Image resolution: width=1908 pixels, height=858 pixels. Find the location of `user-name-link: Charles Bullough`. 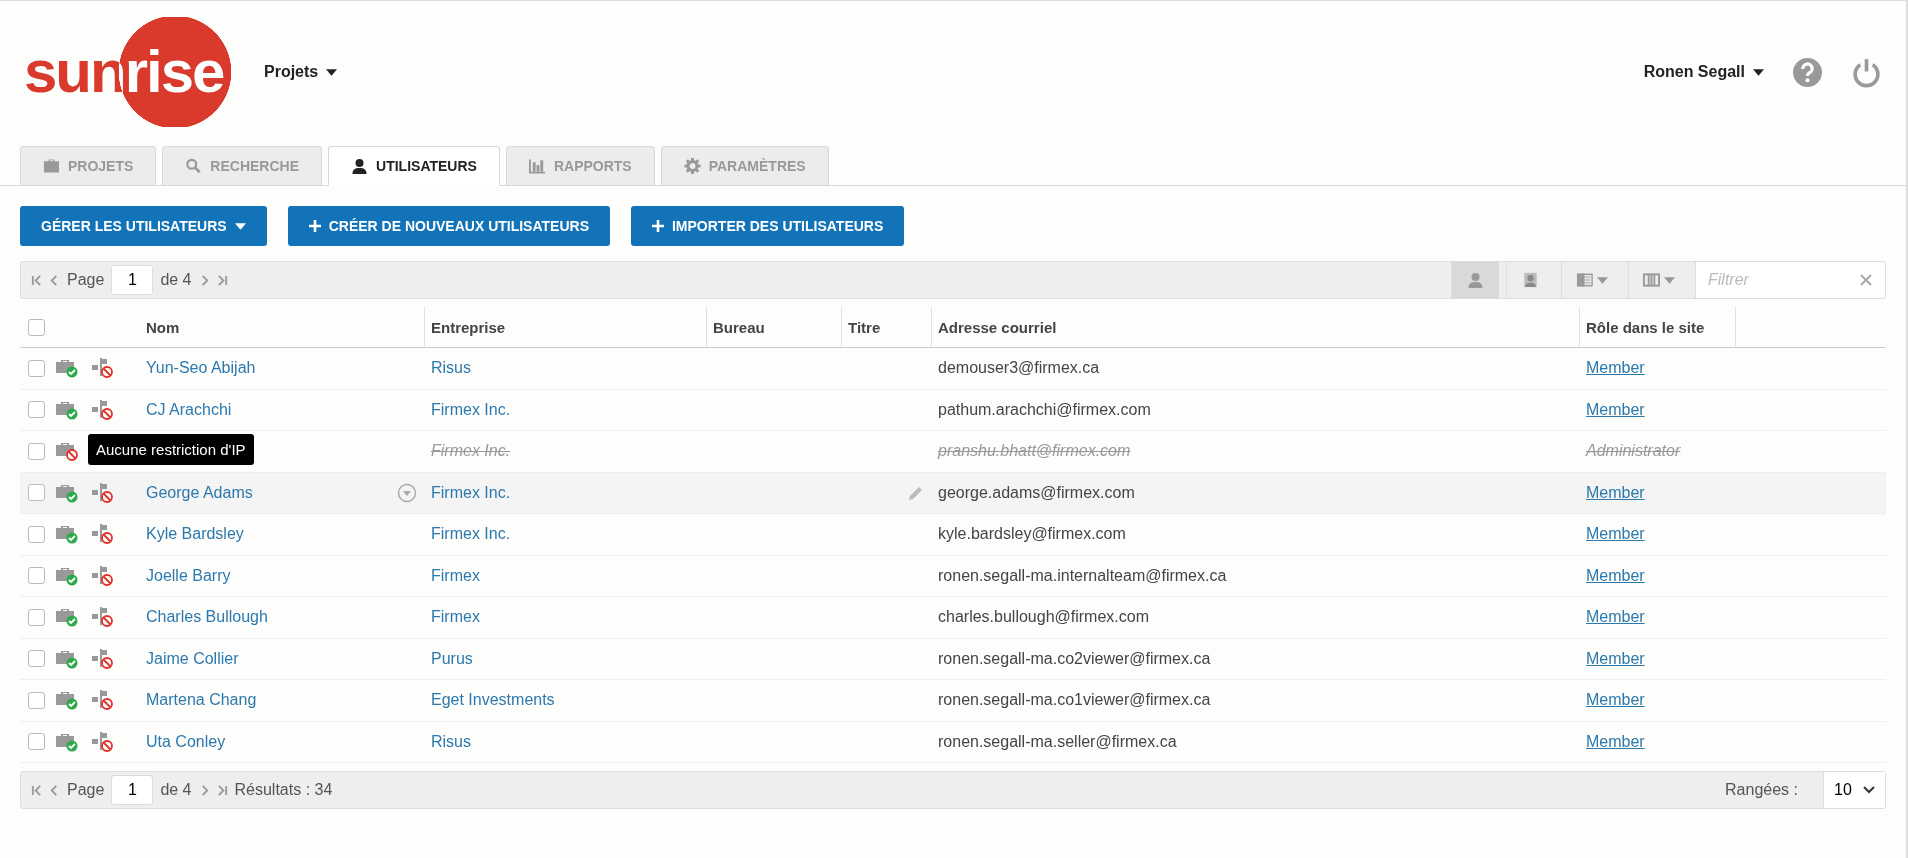

user-name-link: Charles Bullough is located at coordinates (204, 617).